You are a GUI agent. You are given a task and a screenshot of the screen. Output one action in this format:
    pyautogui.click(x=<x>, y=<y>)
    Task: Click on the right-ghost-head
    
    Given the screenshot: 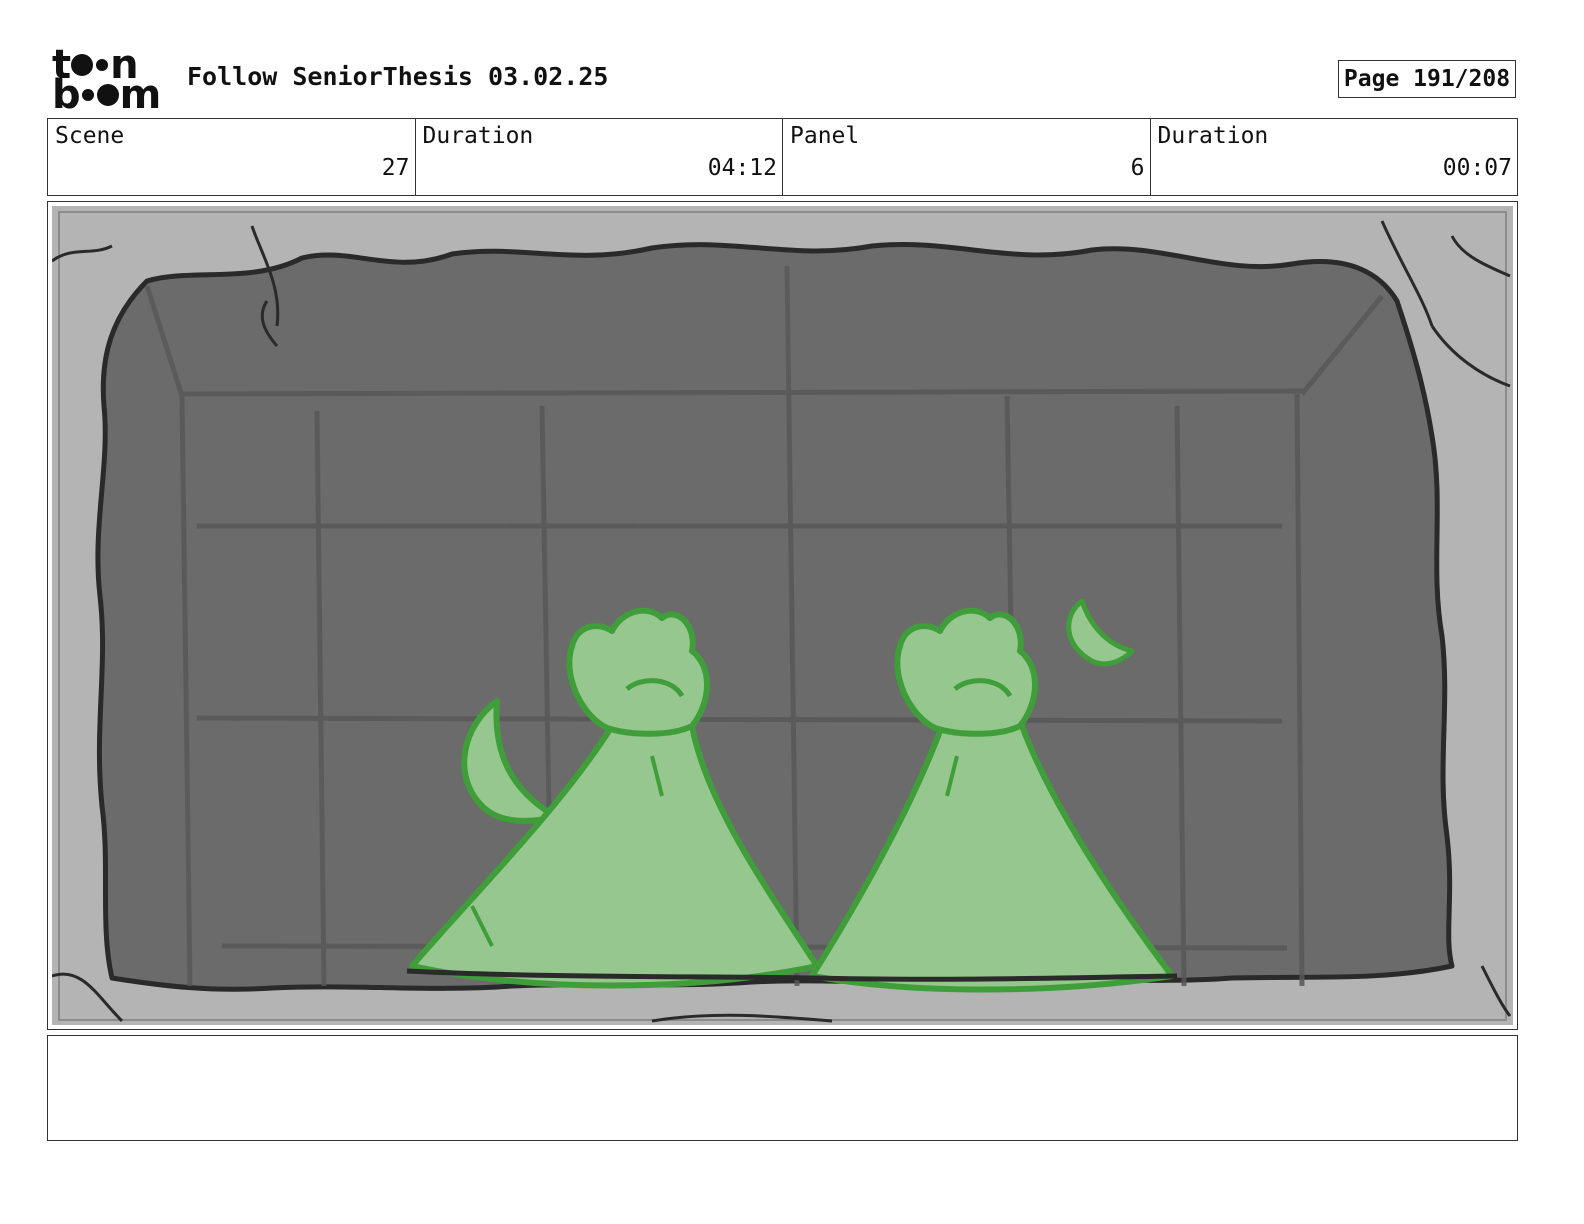 What is the action you would take?
    pyautogui.click(x=966, y=672)
    